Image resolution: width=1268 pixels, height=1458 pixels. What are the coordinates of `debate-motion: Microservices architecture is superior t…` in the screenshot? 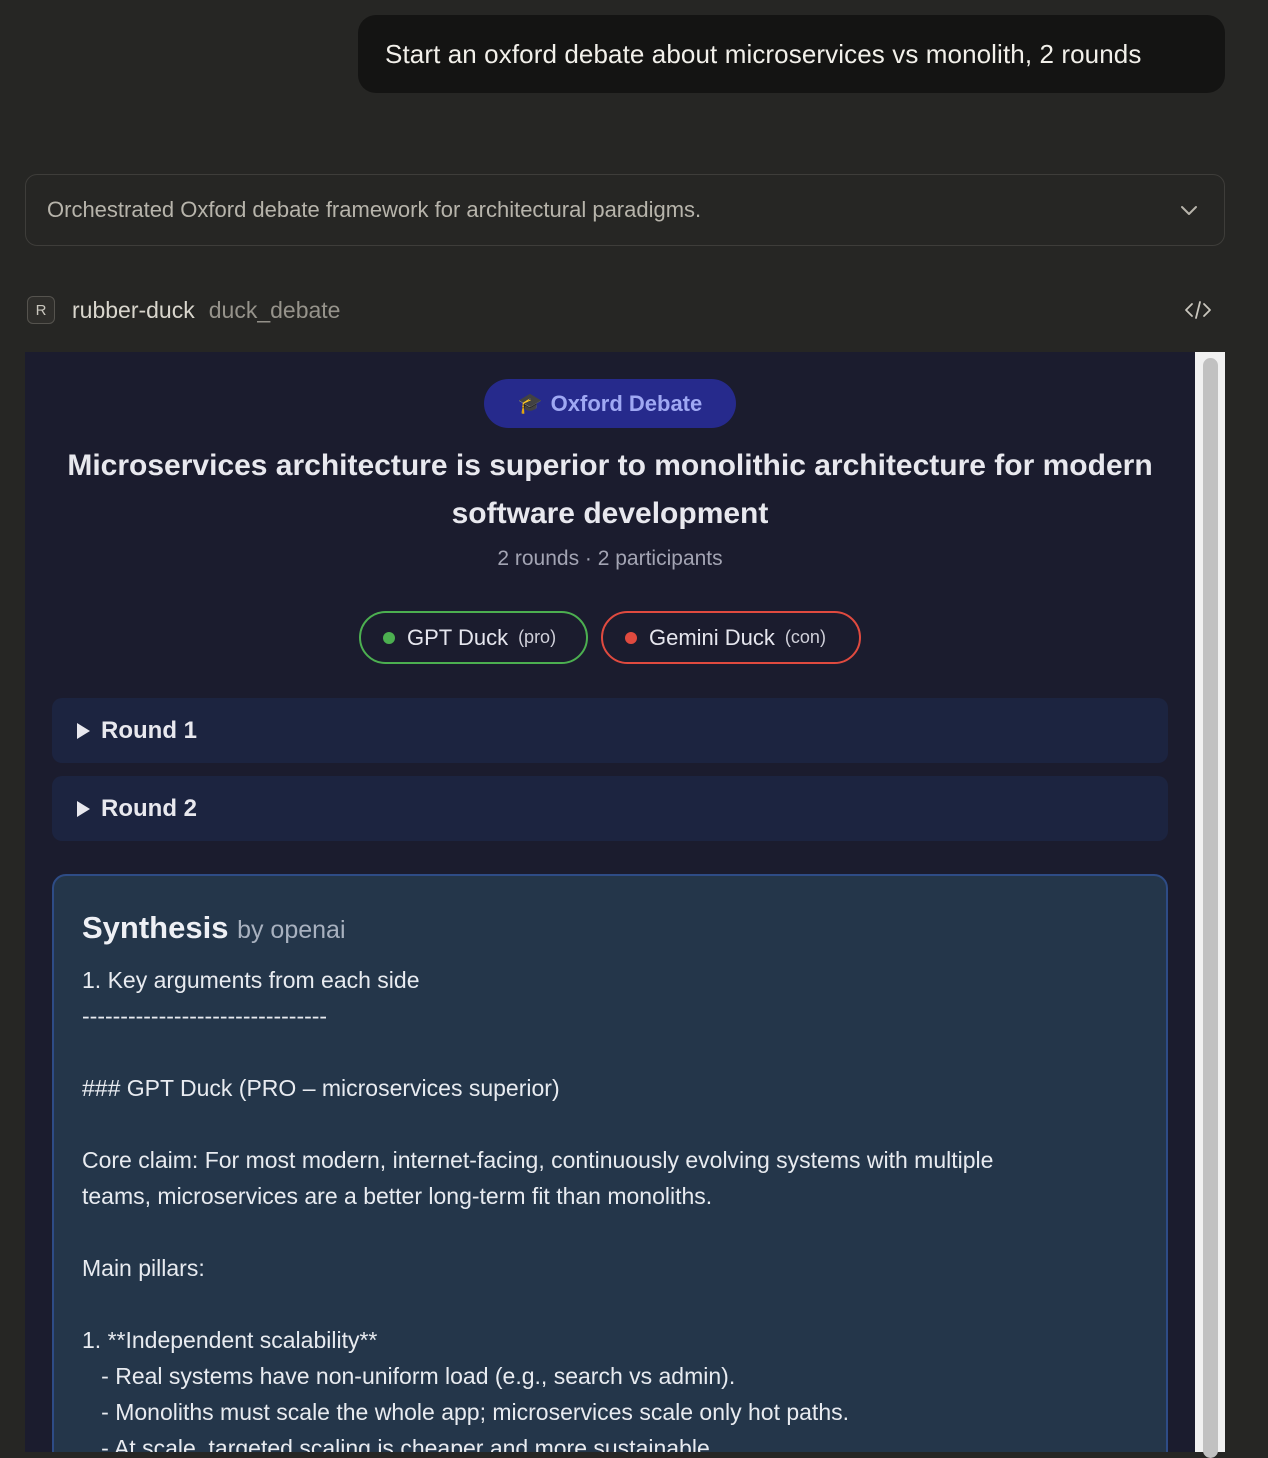 It's located at (610, 489).